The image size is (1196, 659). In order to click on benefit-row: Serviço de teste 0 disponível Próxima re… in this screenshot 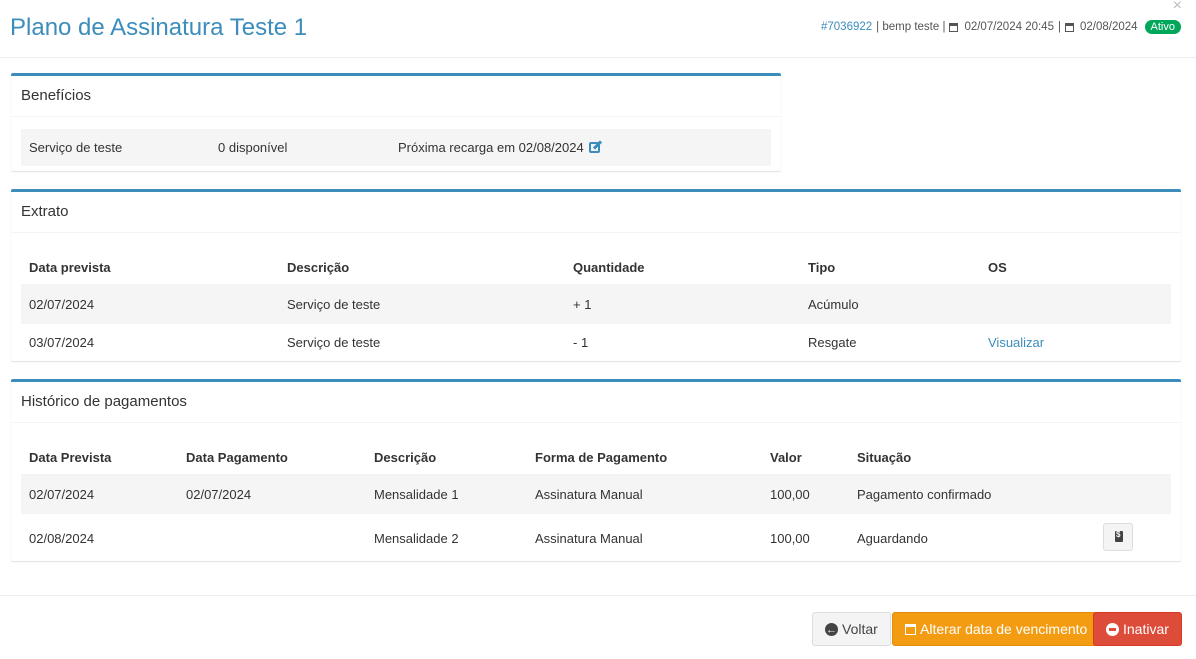, I will do `click(396, 147)`.